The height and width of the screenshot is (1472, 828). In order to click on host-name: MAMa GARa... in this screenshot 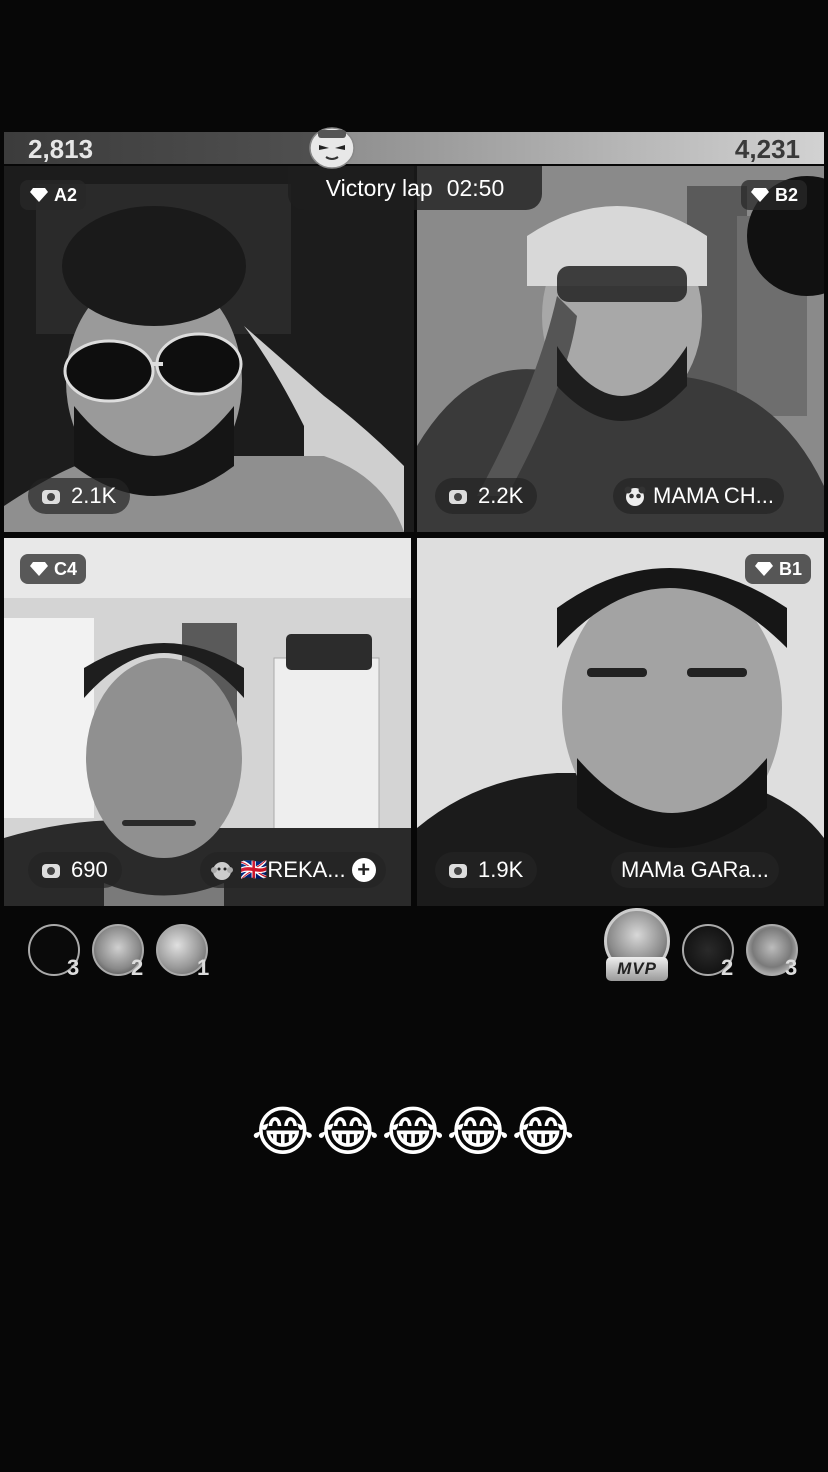, I will do `click(695, 869)`.